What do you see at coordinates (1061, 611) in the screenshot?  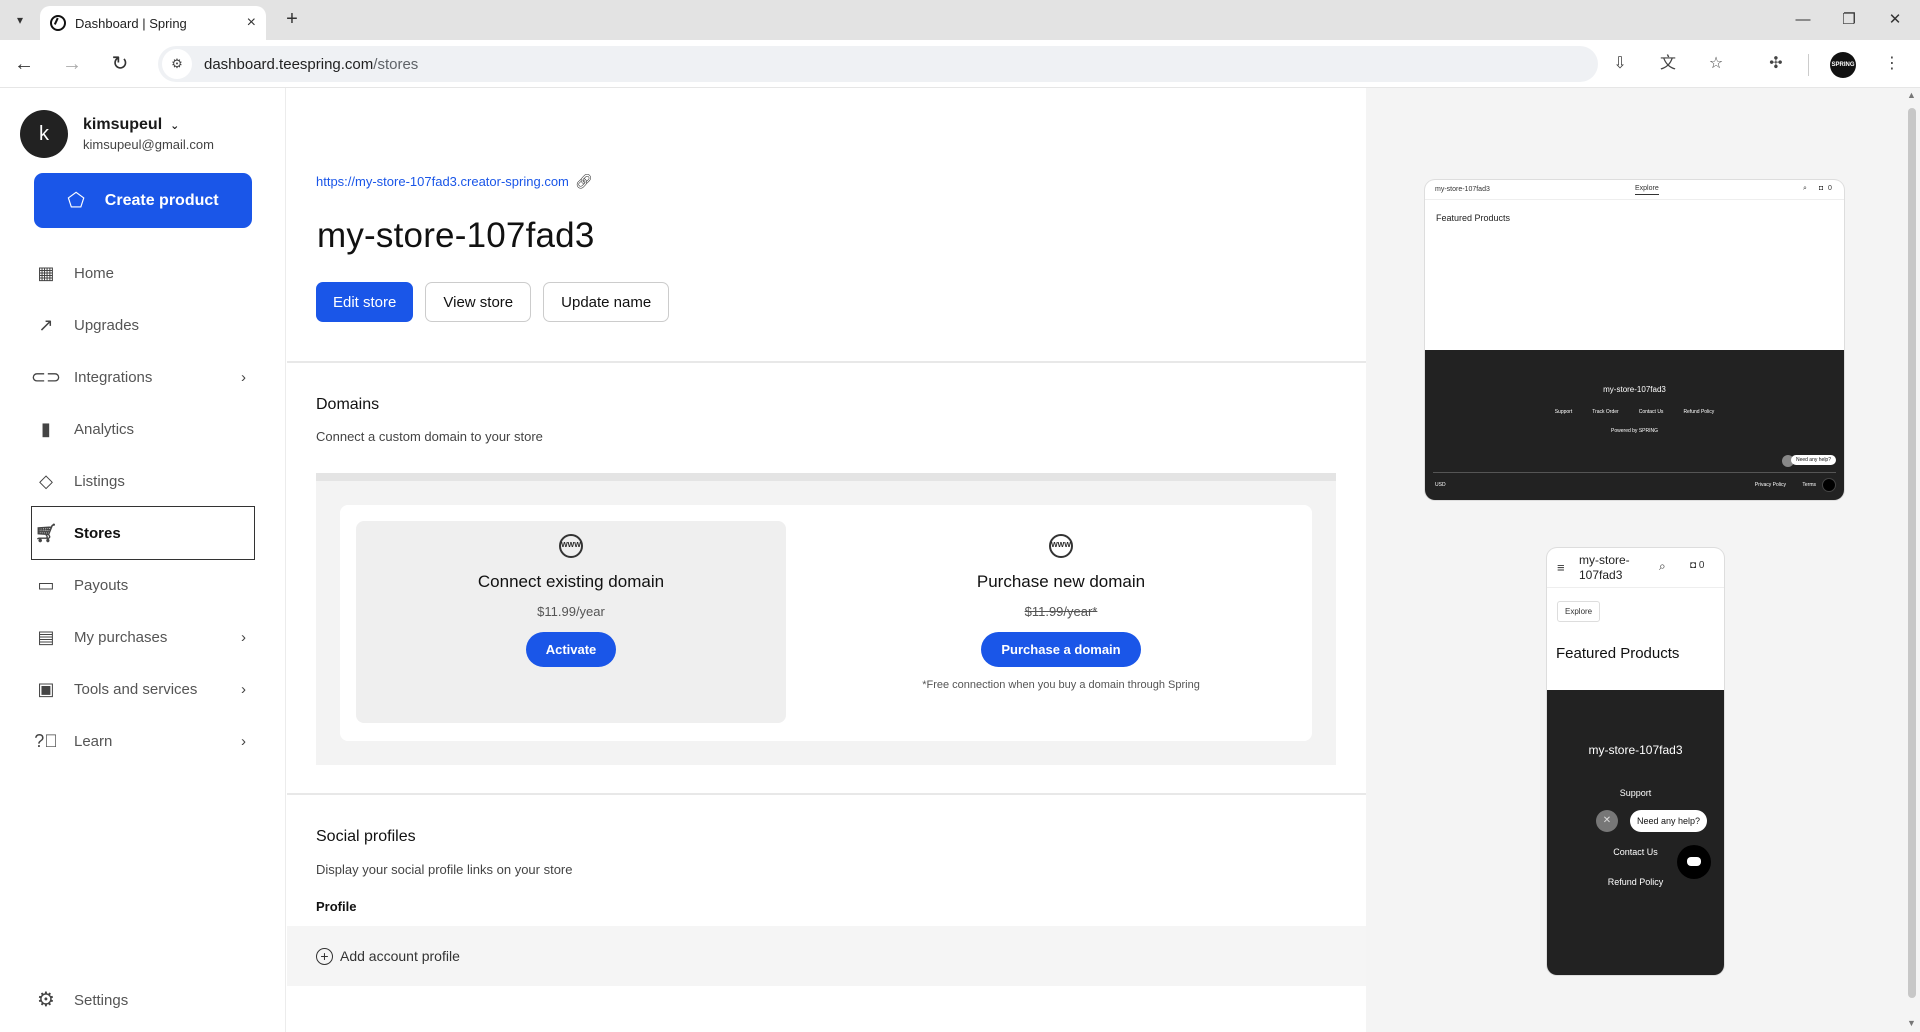 I see `purchase-domain-price: $11.99/year*` at bounding box center [1061, 611].